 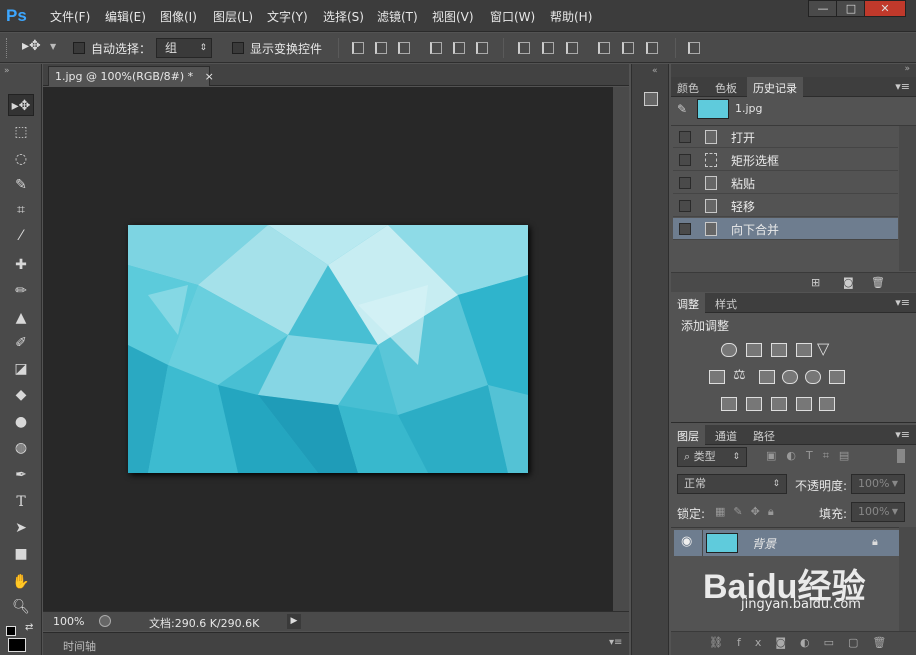 What do you see at coordinates (804, 642) in the screenshot?
I see `layer-action-icons: ⛓fx◙◐▭▢🗑︎` at bounding box center [804, 642].